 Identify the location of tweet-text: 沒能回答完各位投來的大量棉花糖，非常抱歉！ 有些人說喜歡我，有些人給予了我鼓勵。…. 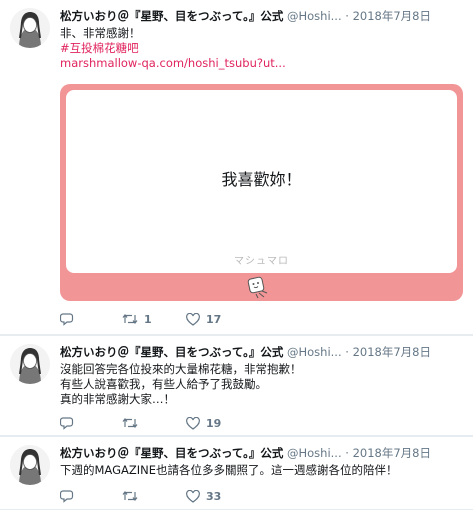
(261, 384).